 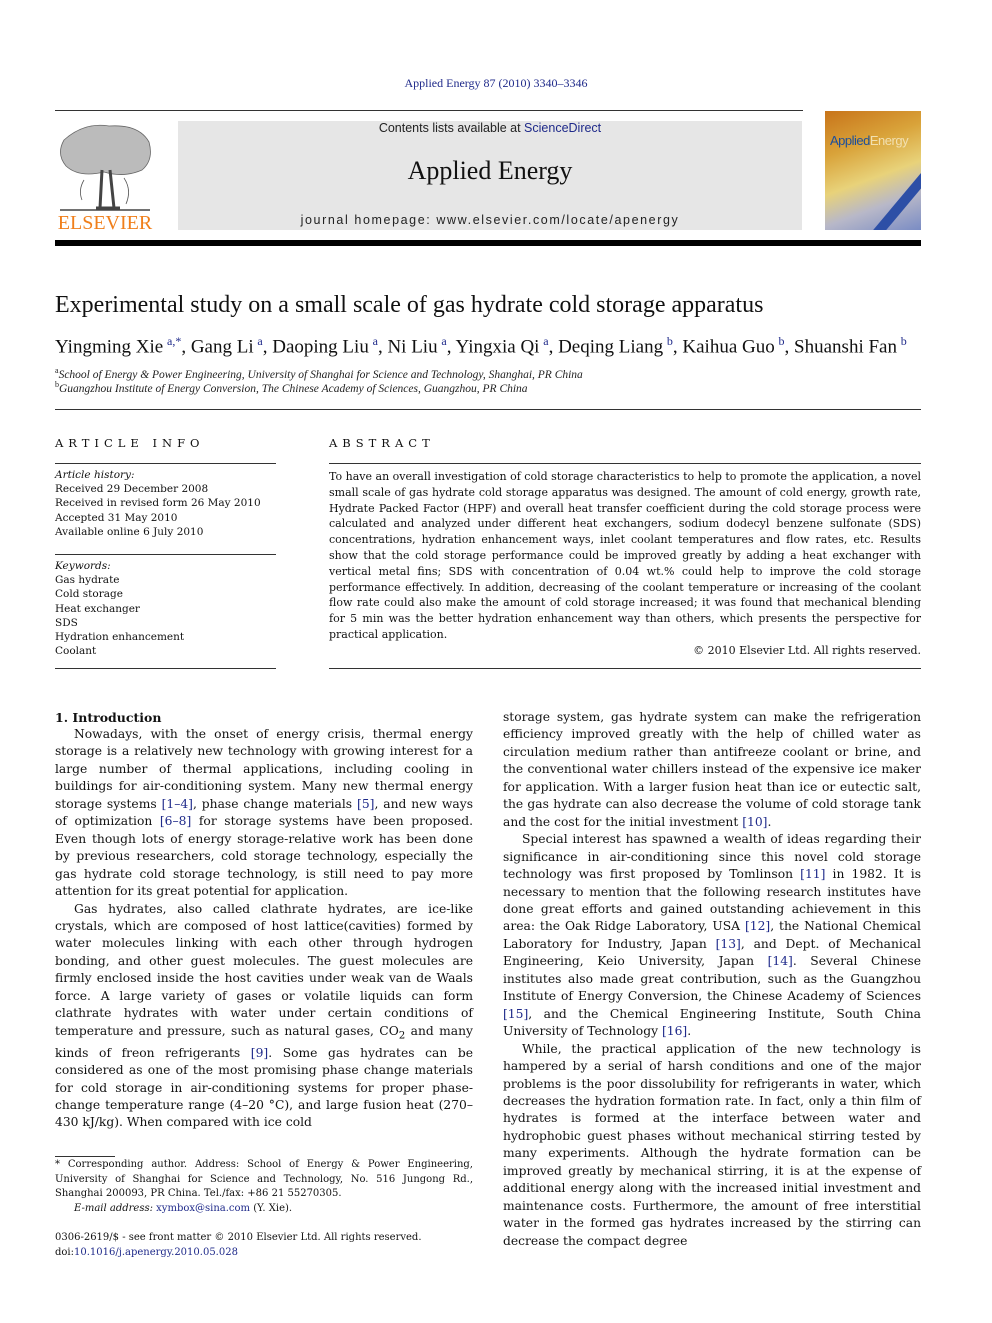 What do you see at coordinates (812, 874) in the screenshot?
I see `citation-link: [11]` at bounding box center [812, 874].